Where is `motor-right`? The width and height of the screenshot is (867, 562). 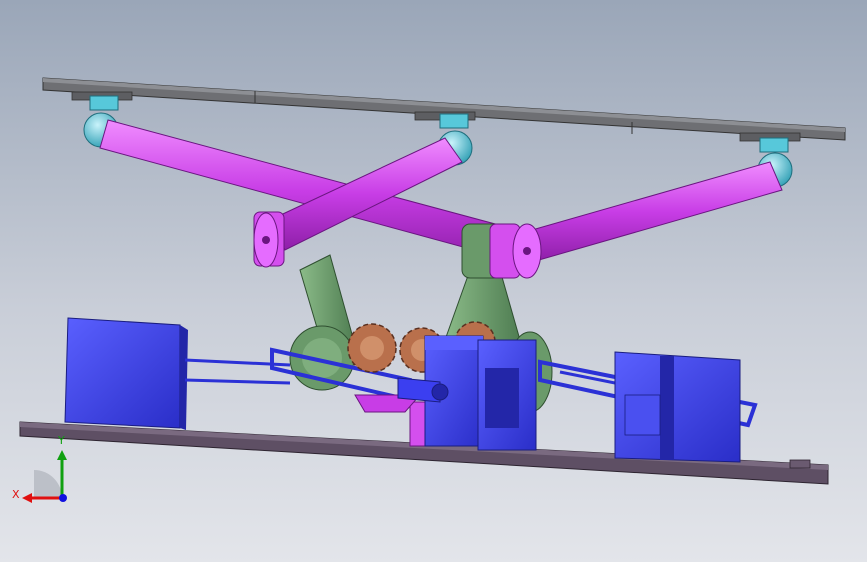
motor-right is located at coordinates (677, 407).